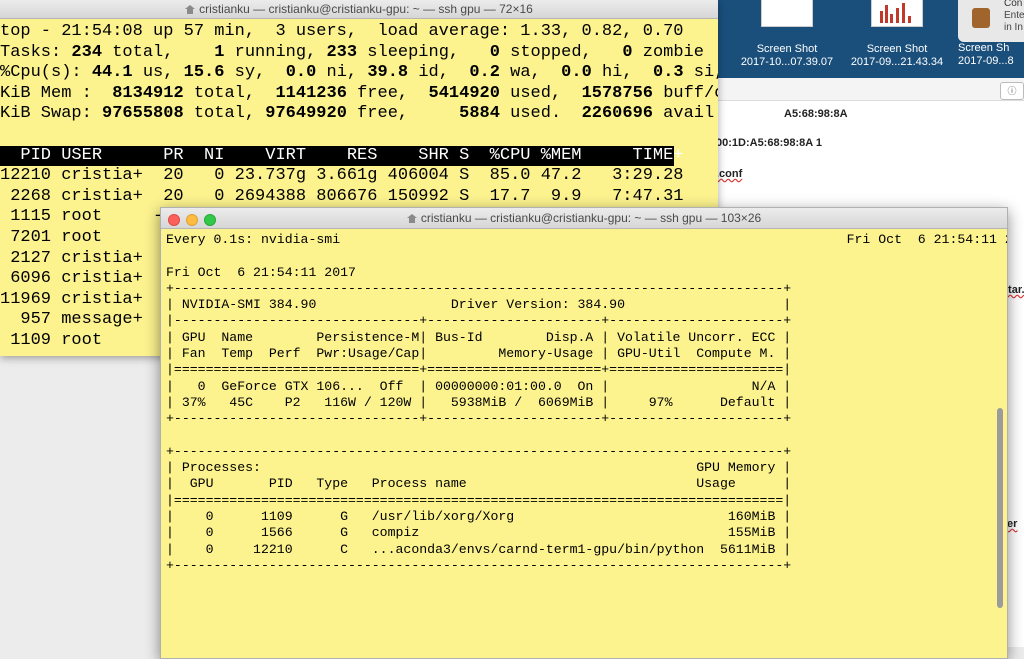  Describe the element at coordinates (1012, 91) in the screenshot. I see `info-icon: ⓘ` at that location.